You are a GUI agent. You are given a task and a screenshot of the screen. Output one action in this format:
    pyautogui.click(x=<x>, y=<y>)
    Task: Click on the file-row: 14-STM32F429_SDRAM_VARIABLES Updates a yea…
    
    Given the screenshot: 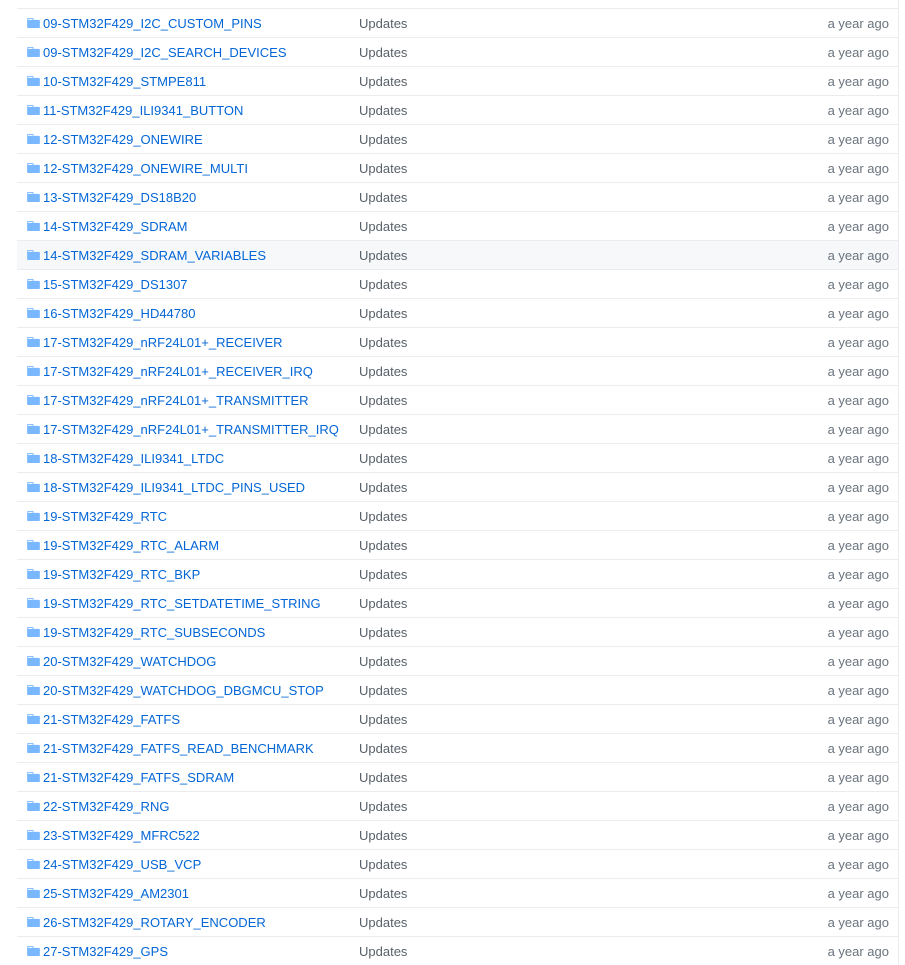 What is the action you would take?
    pyautogui.click(x=457, y=254)
    